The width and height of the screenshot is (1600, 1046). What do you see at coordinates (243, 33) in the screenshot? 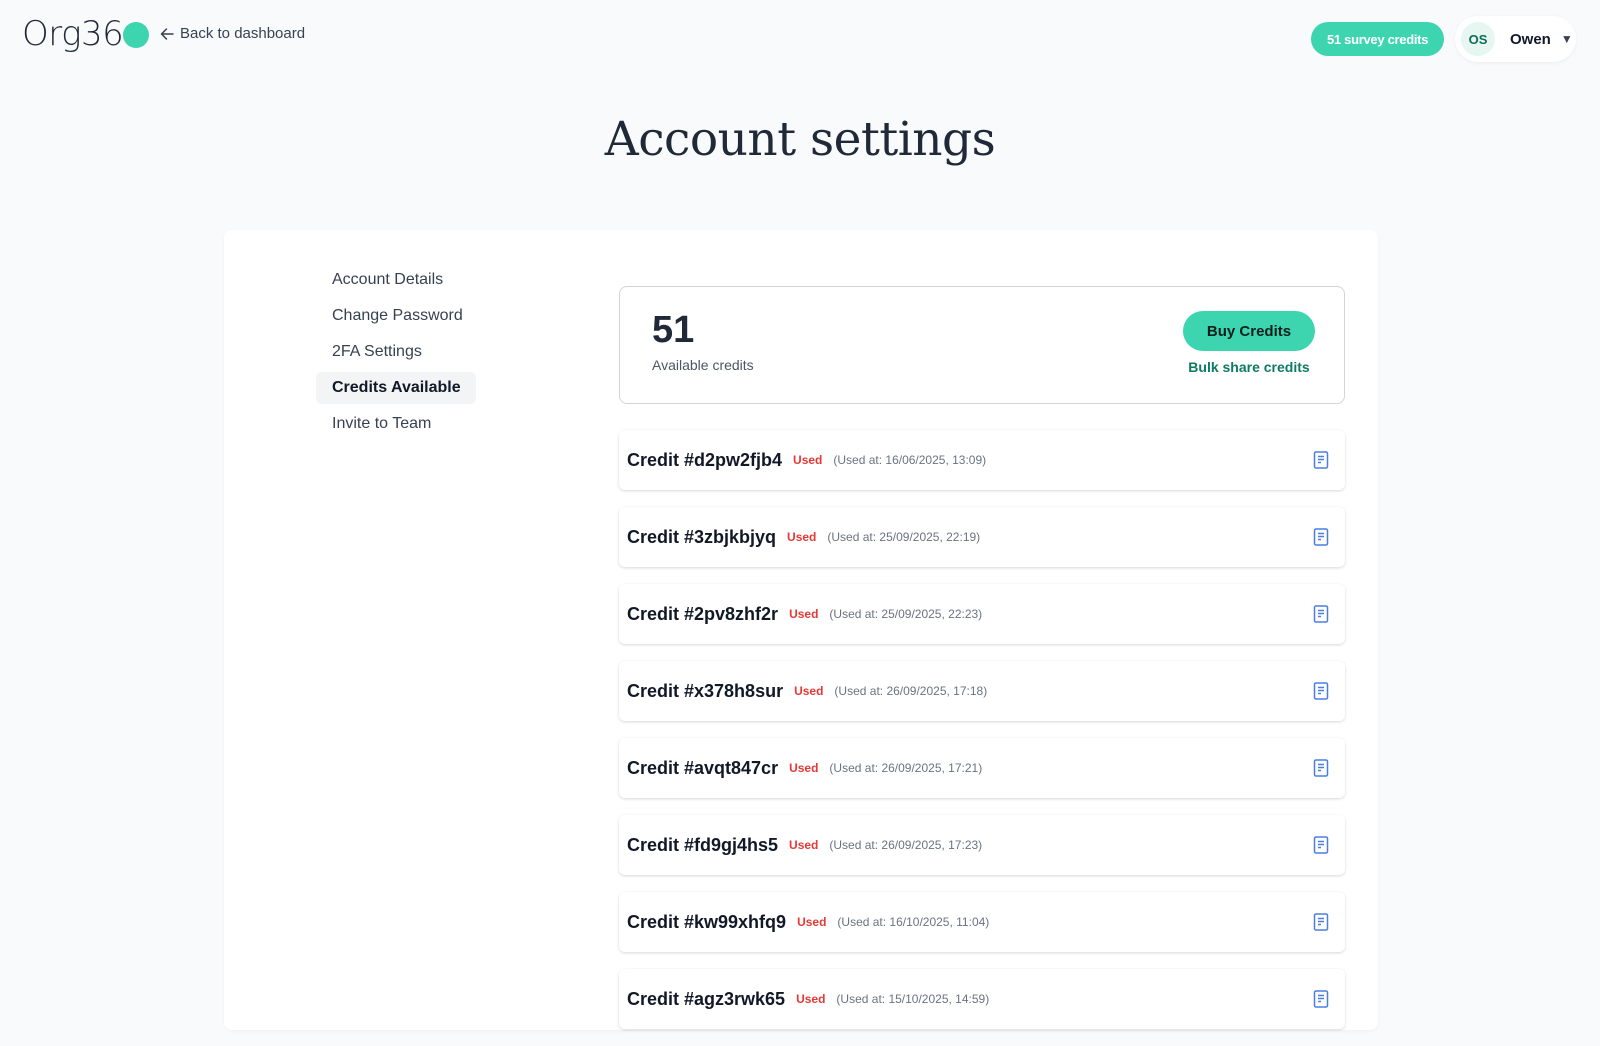
I see `back-link-label: Back to dashboard` at bounding box center [243, 33].